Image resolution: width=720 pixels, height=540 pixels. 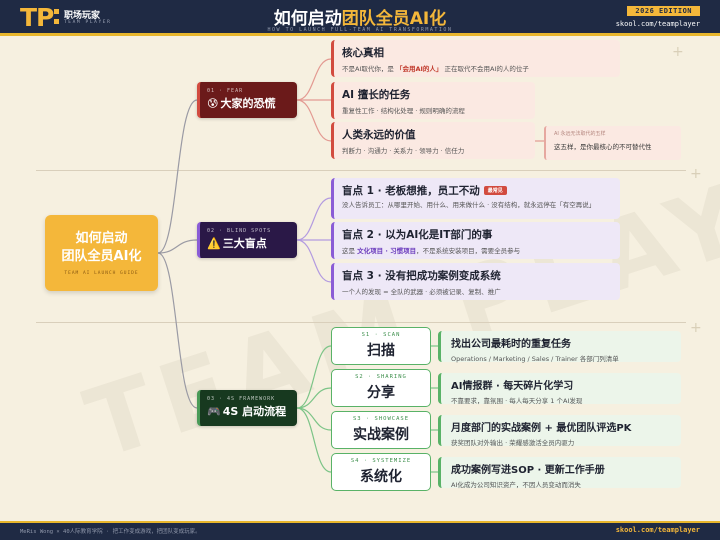 What do you see at coordinates (512, 386) in the screenshot?
I see `step-detail-title: AI情报群 · 每天碎片化学习` at bounding box center [512, 386].